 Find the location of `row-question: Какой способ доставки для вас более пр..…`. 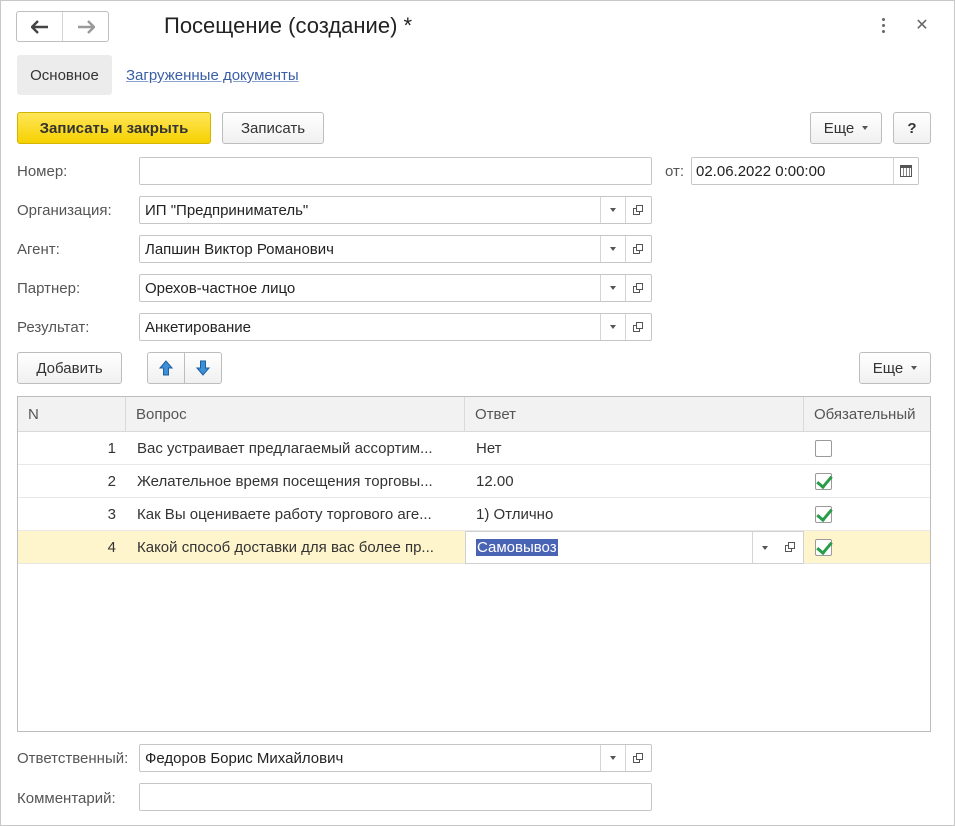

row-question: Какой способ доставки для вас более пр..… is located at coordinates (285, 547).